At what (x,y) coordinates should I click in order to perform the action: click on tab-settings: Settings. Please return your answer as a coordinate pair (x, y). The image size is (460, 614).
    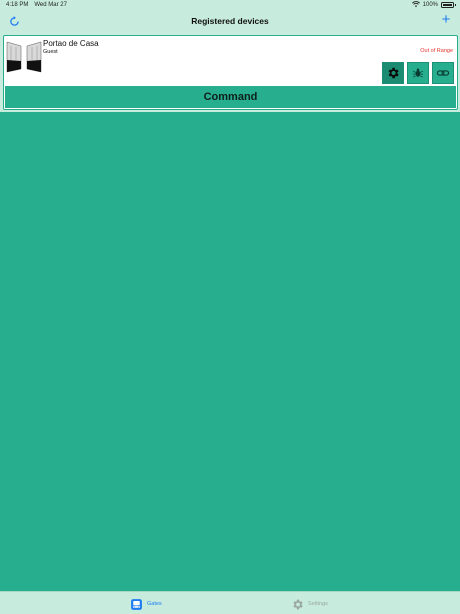
    Looking at the image, I should click on (309, 604).